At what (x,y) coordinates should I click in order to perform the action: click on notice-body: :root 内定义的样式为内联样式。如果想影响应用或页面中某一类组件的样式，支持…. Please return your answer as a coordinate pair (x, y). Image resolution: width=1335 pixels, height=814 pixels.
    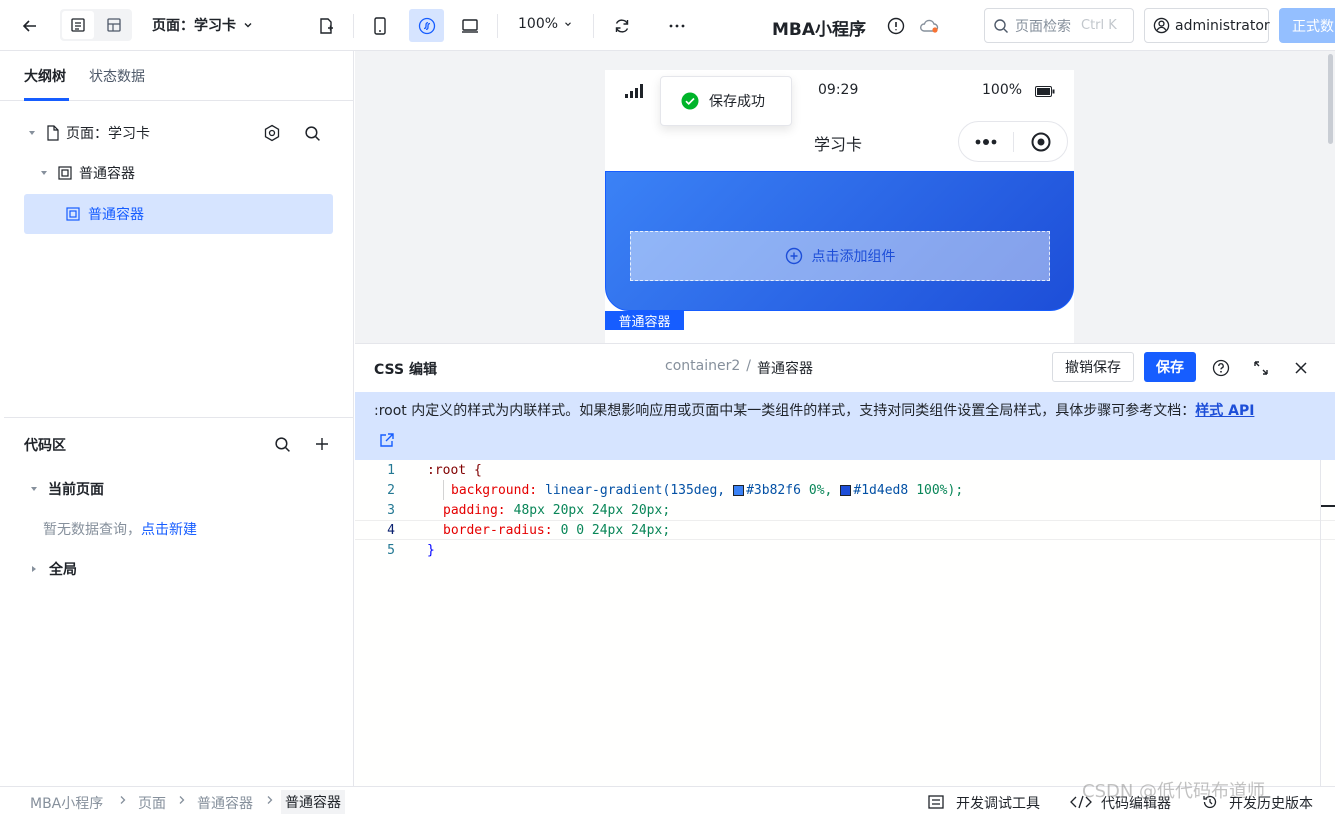
    Looking at the image, I should click on (785, 411).